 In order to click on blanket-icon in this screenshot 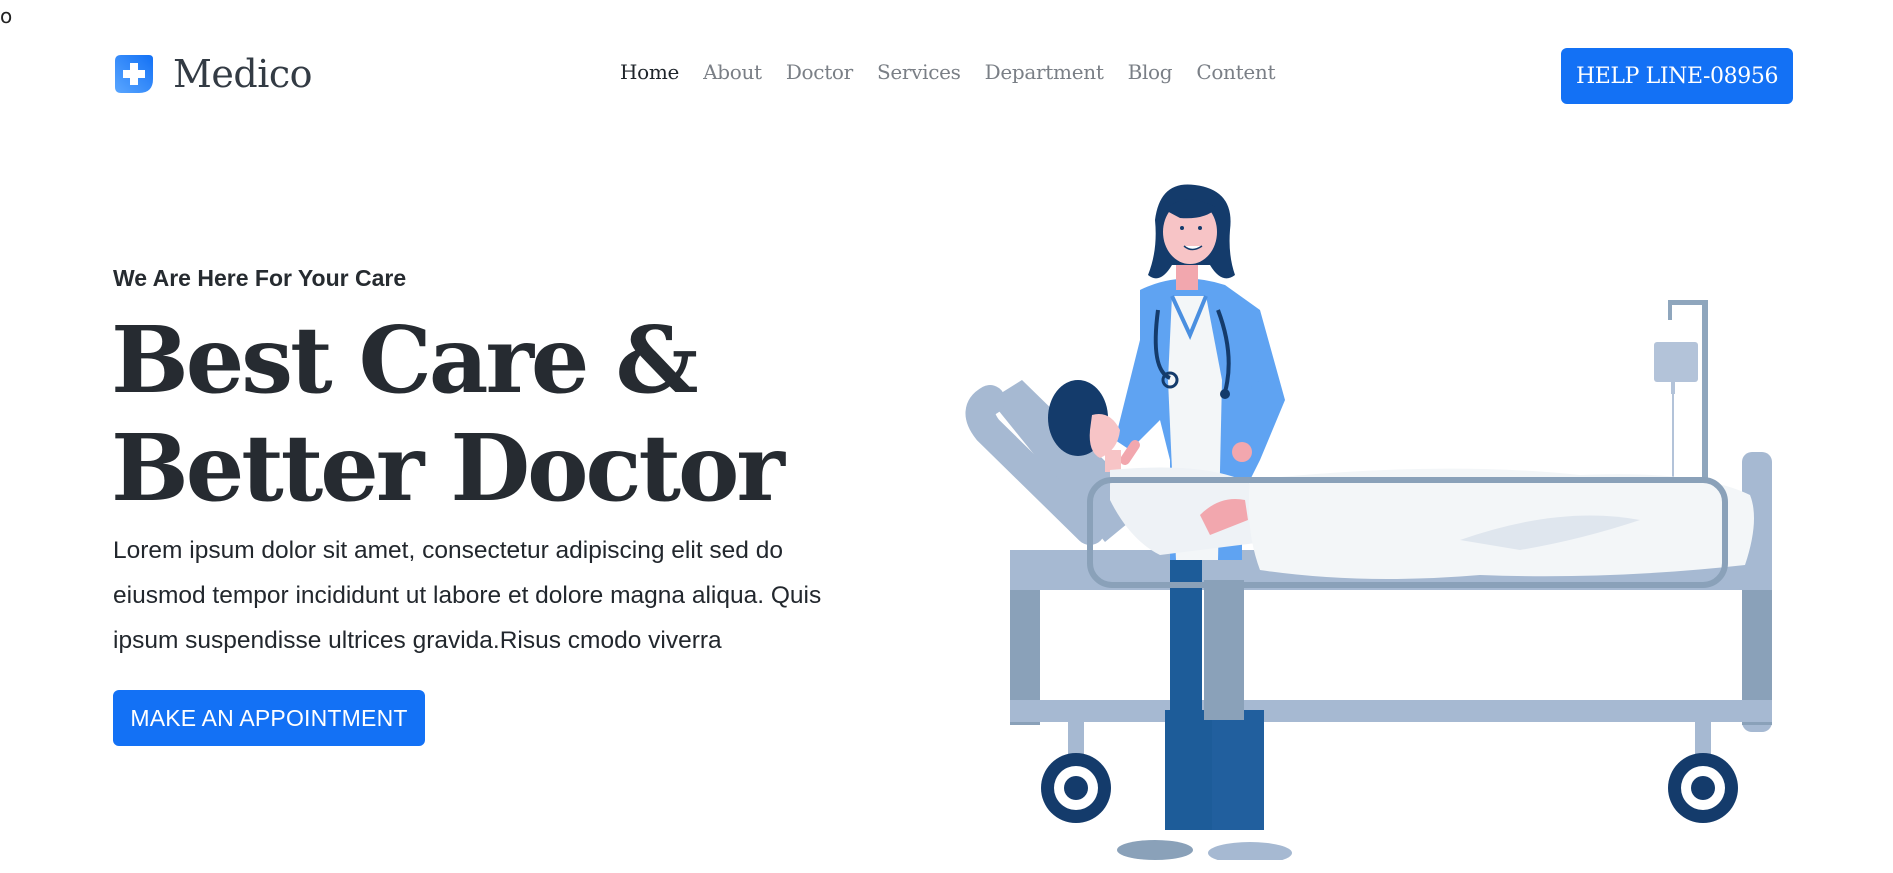, I will do `click(1501, 523)`.